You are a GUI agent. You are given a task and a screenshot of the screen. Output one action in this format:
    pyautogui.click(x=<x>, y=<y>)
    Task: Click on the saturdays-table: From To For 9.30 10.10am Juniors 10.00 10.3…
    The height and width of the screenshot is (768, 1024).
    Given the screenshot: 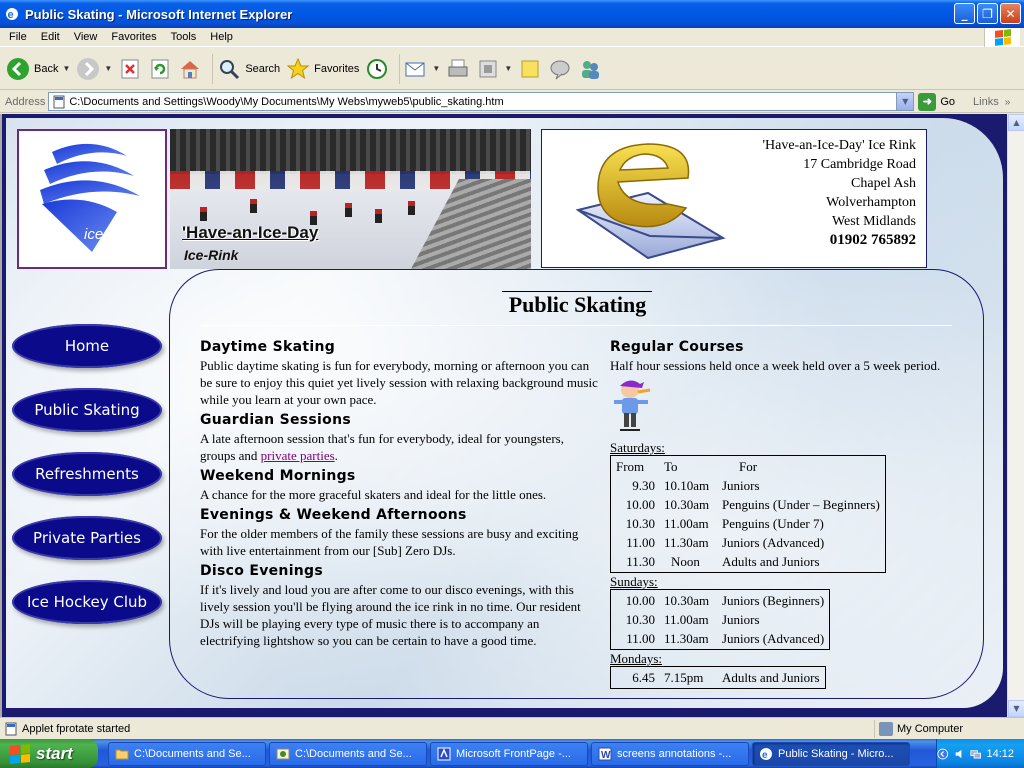 What is the action you would take?
    pyautogui.click(x=748, y=514)
    